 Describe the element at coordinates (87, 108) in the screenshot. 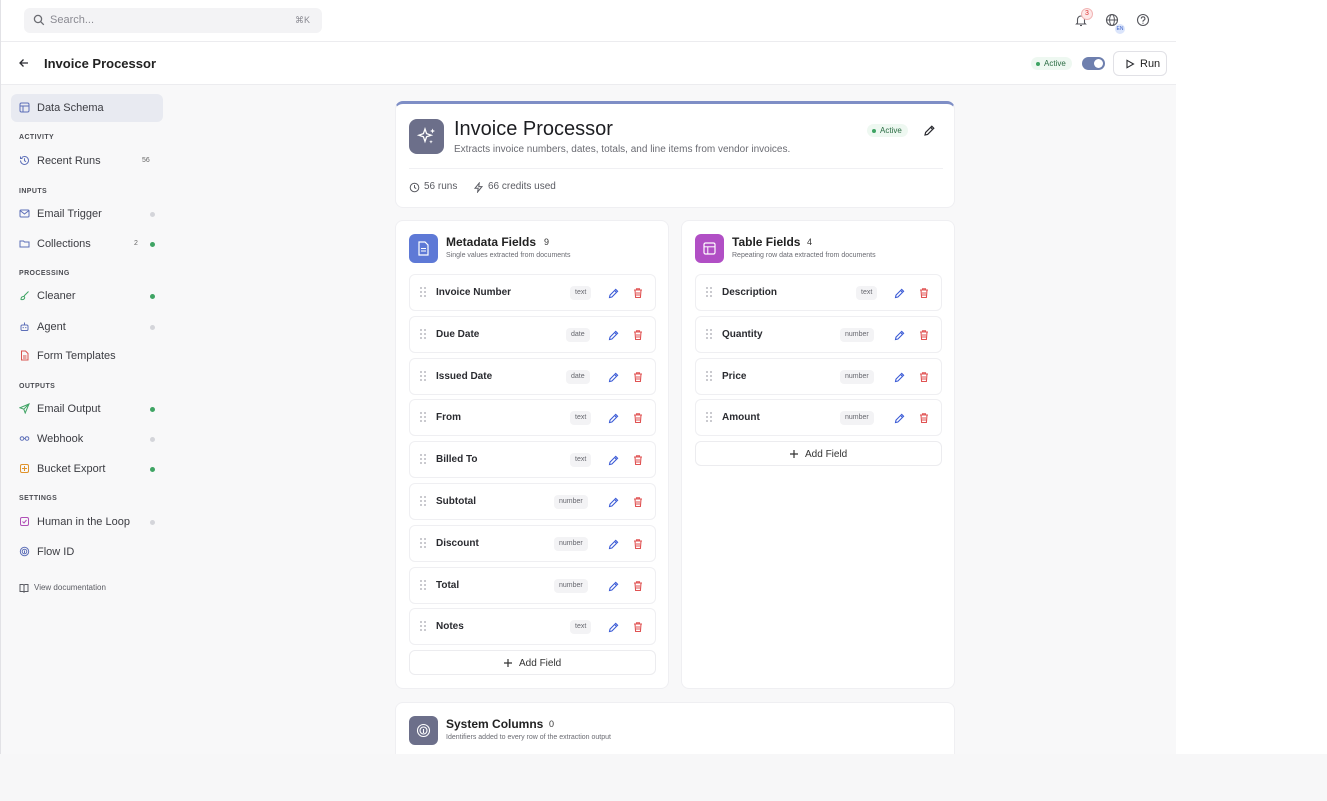

I see `sidebar-item-data-schema: Data Schema` at that location.